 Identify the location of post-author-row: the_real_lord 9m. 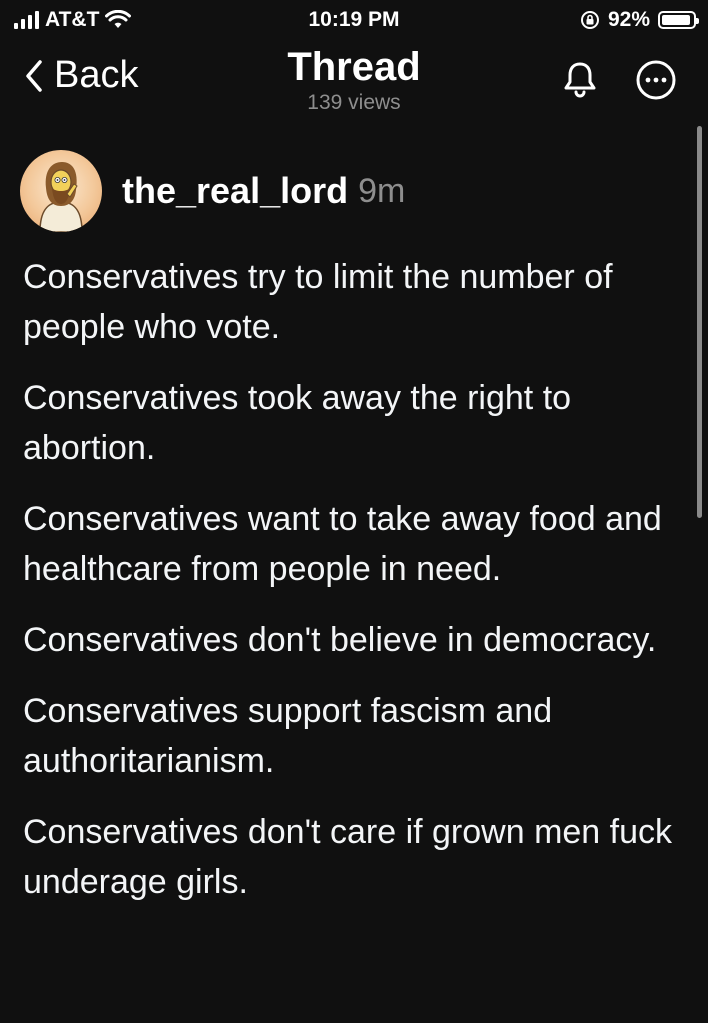
(212, 191).